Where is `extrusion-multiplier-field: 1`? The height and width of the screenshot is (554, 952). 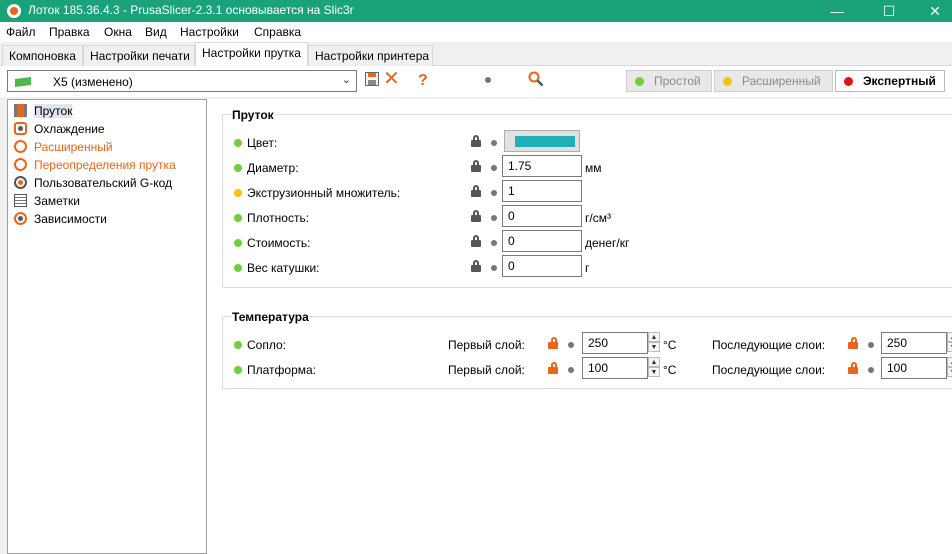 extrusion-multiplier-field: 1 is located at coordinates (542, 191).